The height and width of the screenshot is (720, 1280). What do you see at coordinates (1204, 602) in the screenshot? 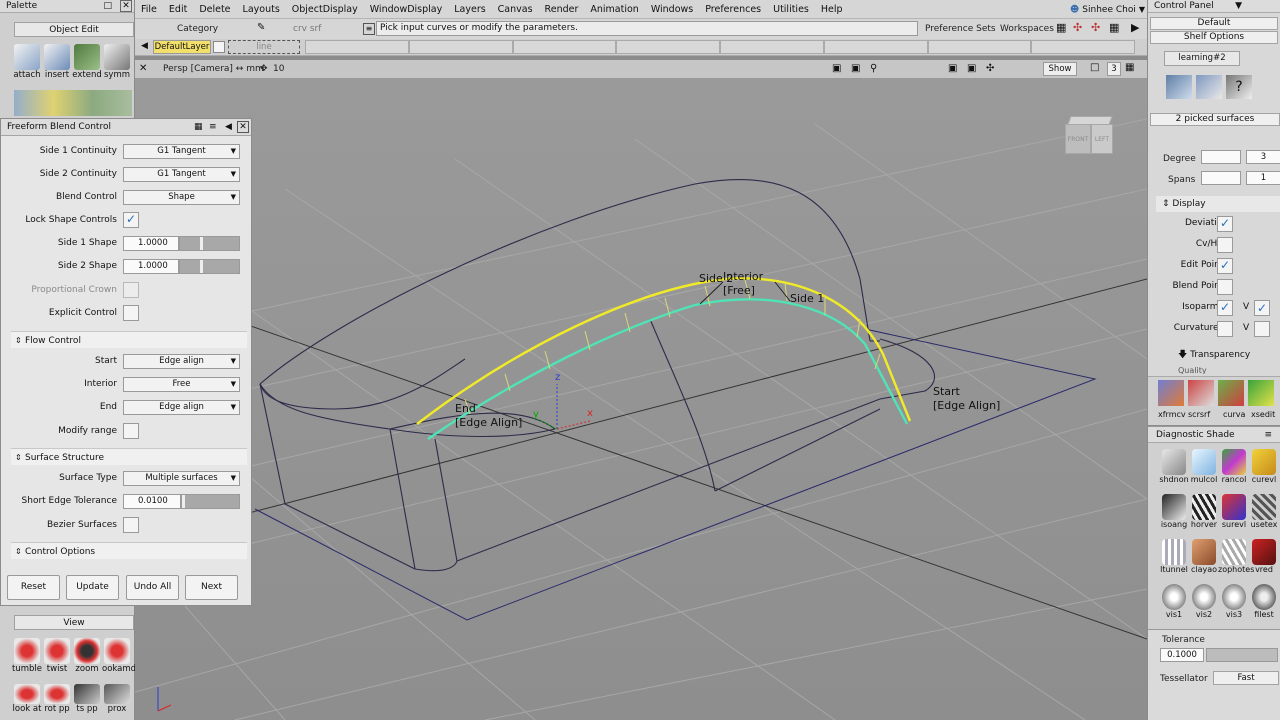
I see `vis2-tool: vis2` at bounding box center [1204, 602].